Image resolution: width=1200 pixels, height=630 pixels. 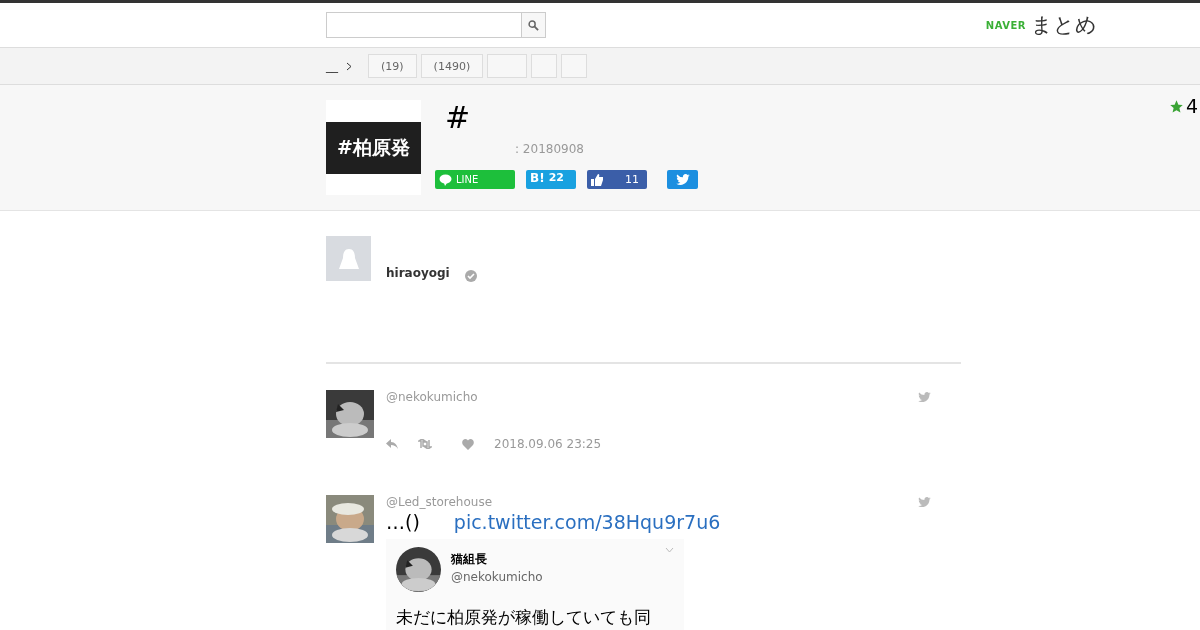 I want to click on chevron-down-icon, so click(x=669, y=550).